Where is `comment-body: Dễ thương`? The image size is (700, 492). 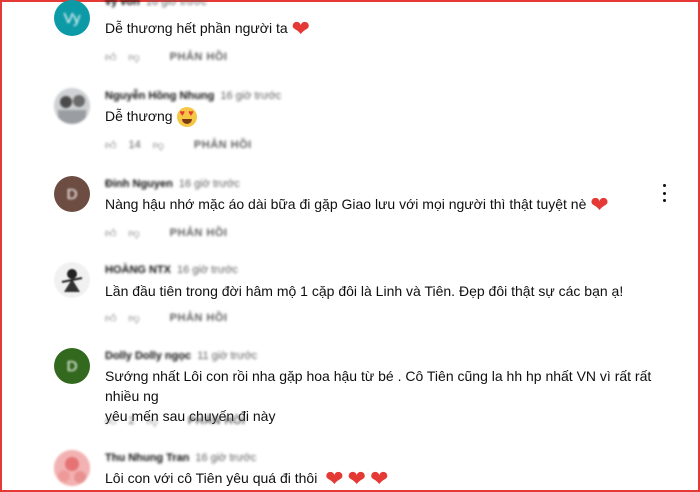
comment-body: Dễ thương is located at coordinates (139, 116).